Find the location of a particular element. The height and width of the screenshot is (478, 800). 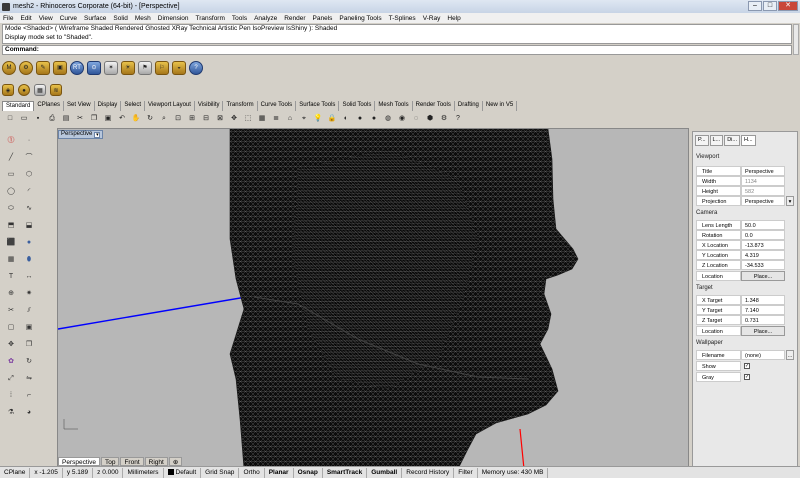

dimension-icon: ↔ is located at coordinates (29, 277).